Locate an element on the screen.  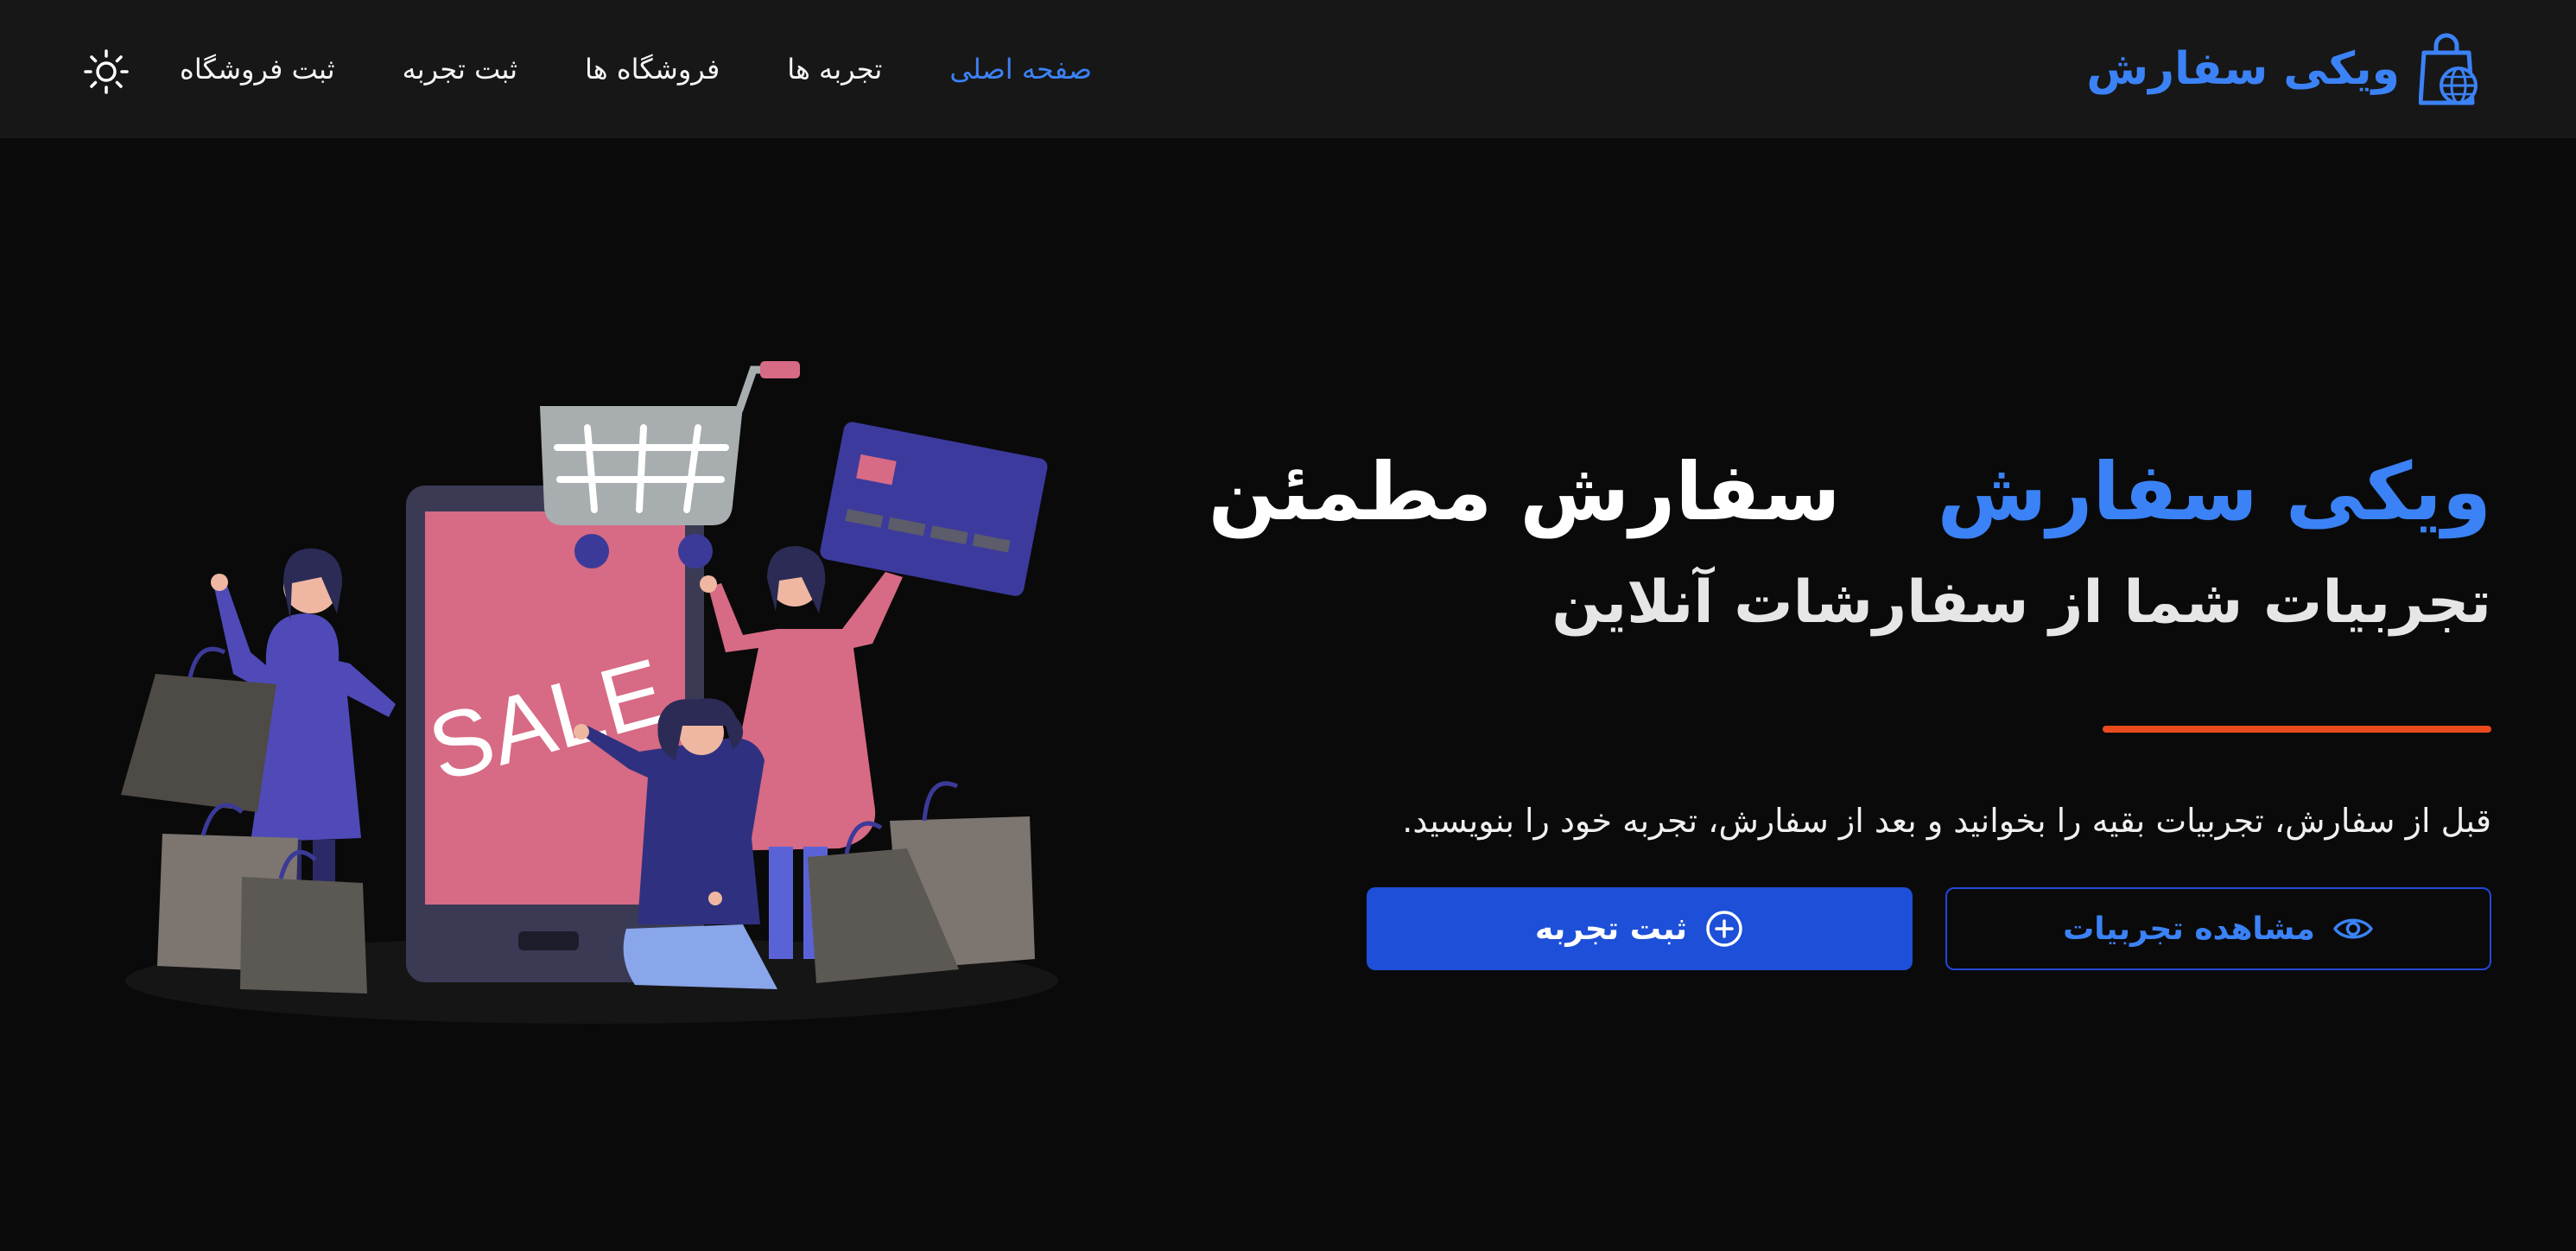
brand-name: ویکی سفارش is located at coordinates (2243, 69).